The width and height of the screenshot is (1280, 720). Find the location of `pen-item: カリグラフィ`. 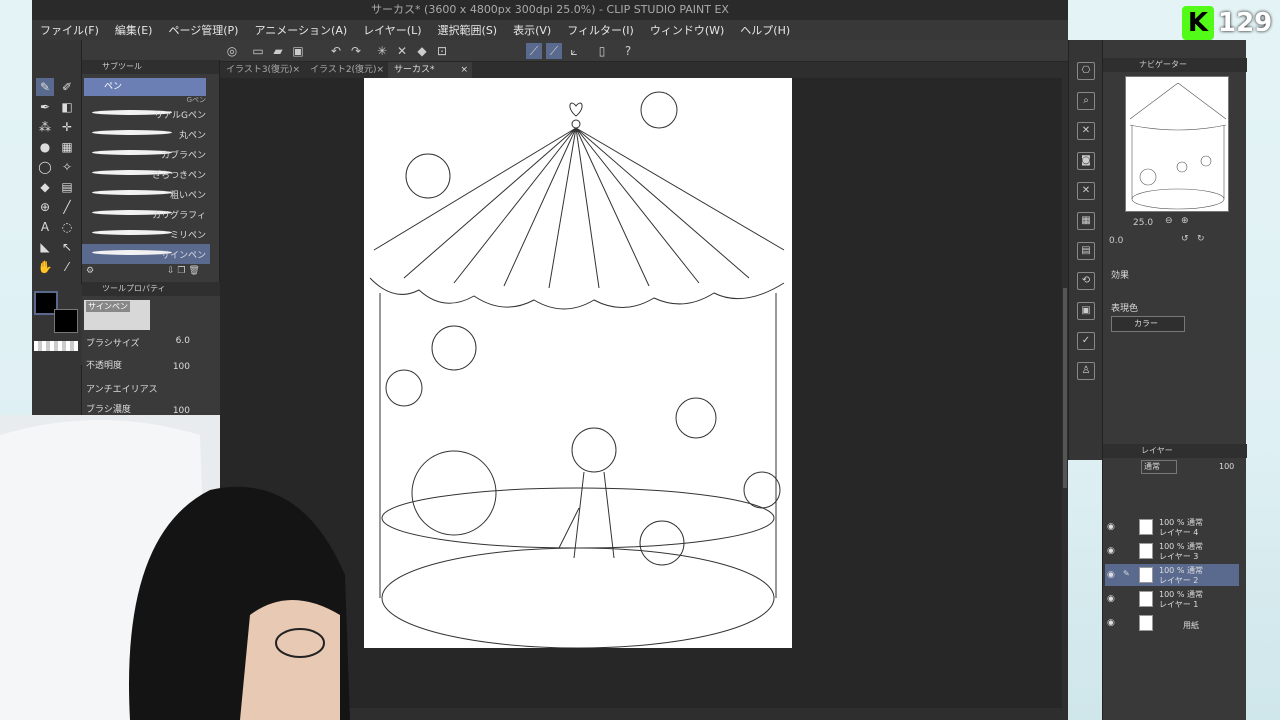

pen-item: カリグラフィ is located at coordinates (146, 214).